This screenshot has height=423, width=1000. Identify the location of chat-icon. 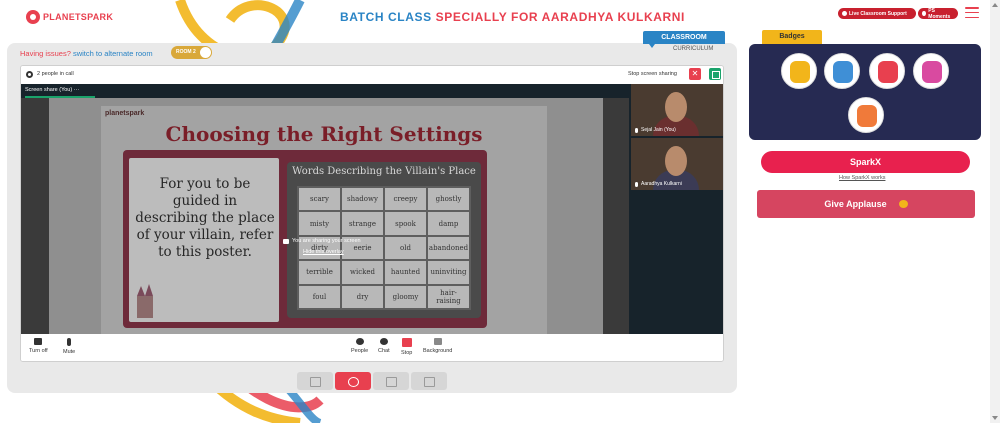
(383, 341).